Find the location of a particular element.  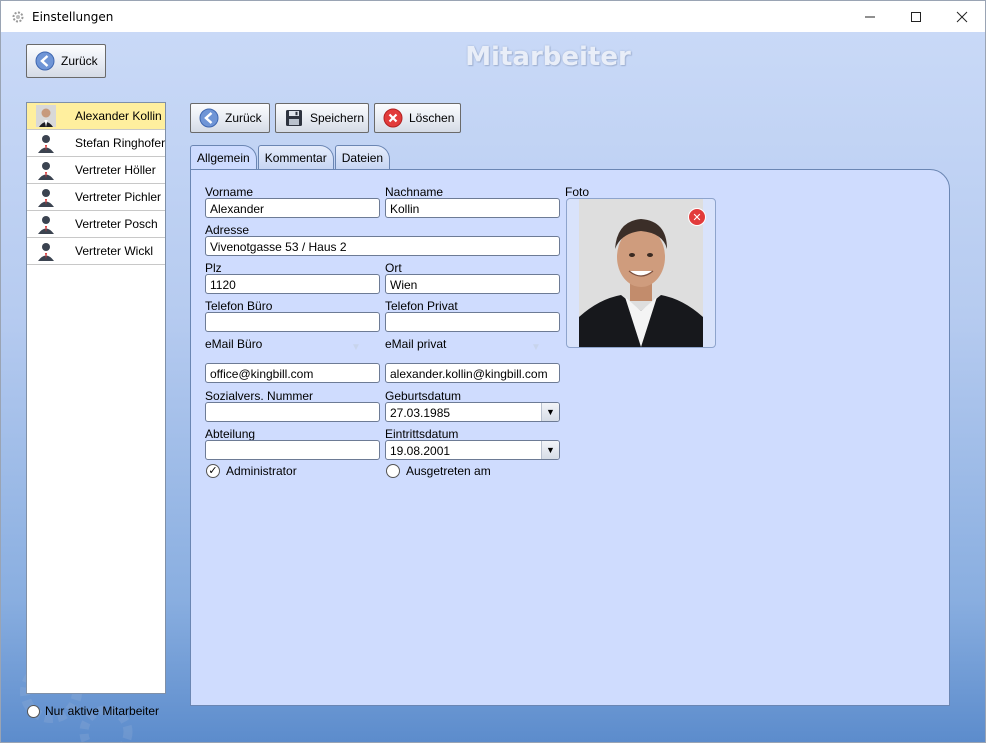

ausgetreten-checkbox: Ausgetreten am is located at coordinates (438, 471).